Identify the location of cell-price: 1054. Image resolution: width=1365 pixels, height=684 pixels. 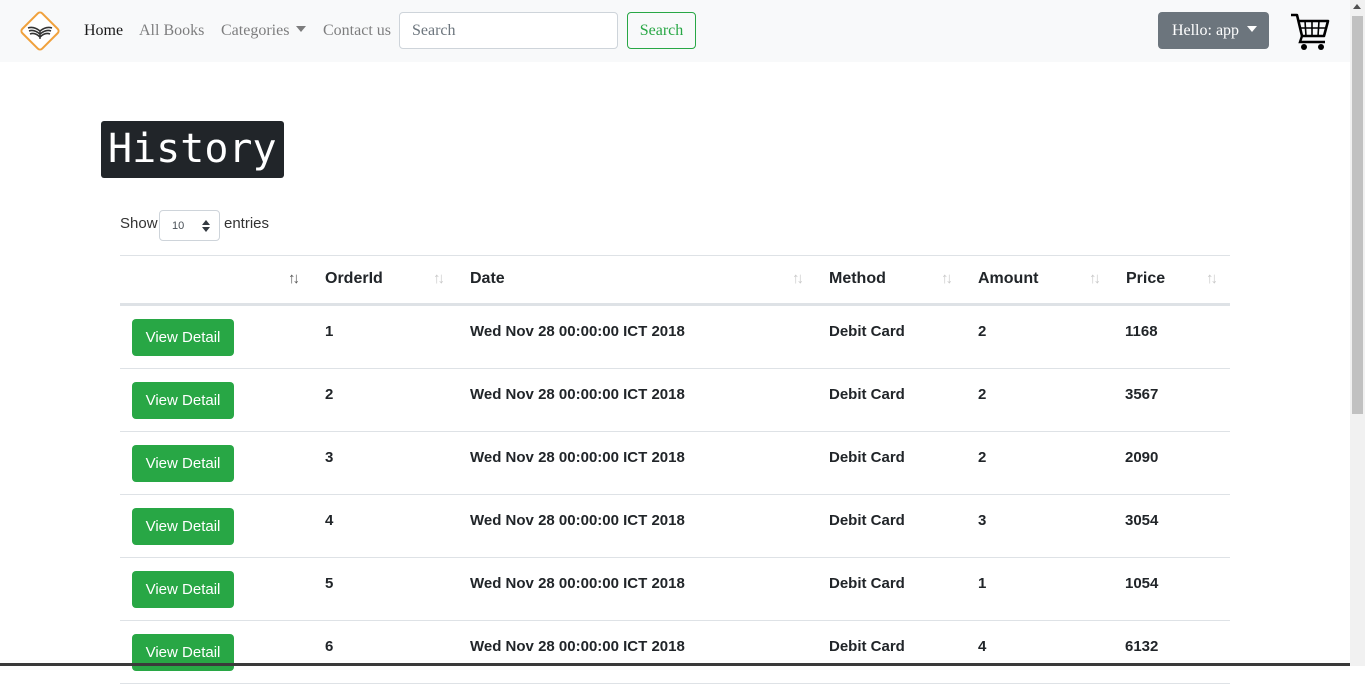
(1142, 583).